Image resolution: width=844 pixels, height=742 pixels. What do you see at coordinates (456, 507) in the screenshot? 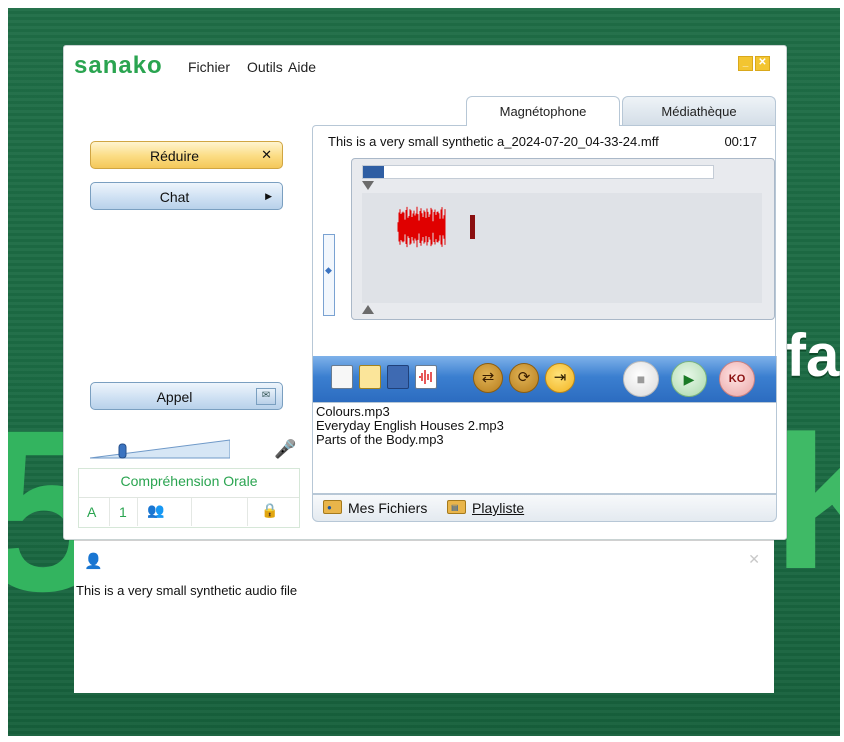
I see `playlist-folder-icon: ▤` at bounding box center [456, 507].